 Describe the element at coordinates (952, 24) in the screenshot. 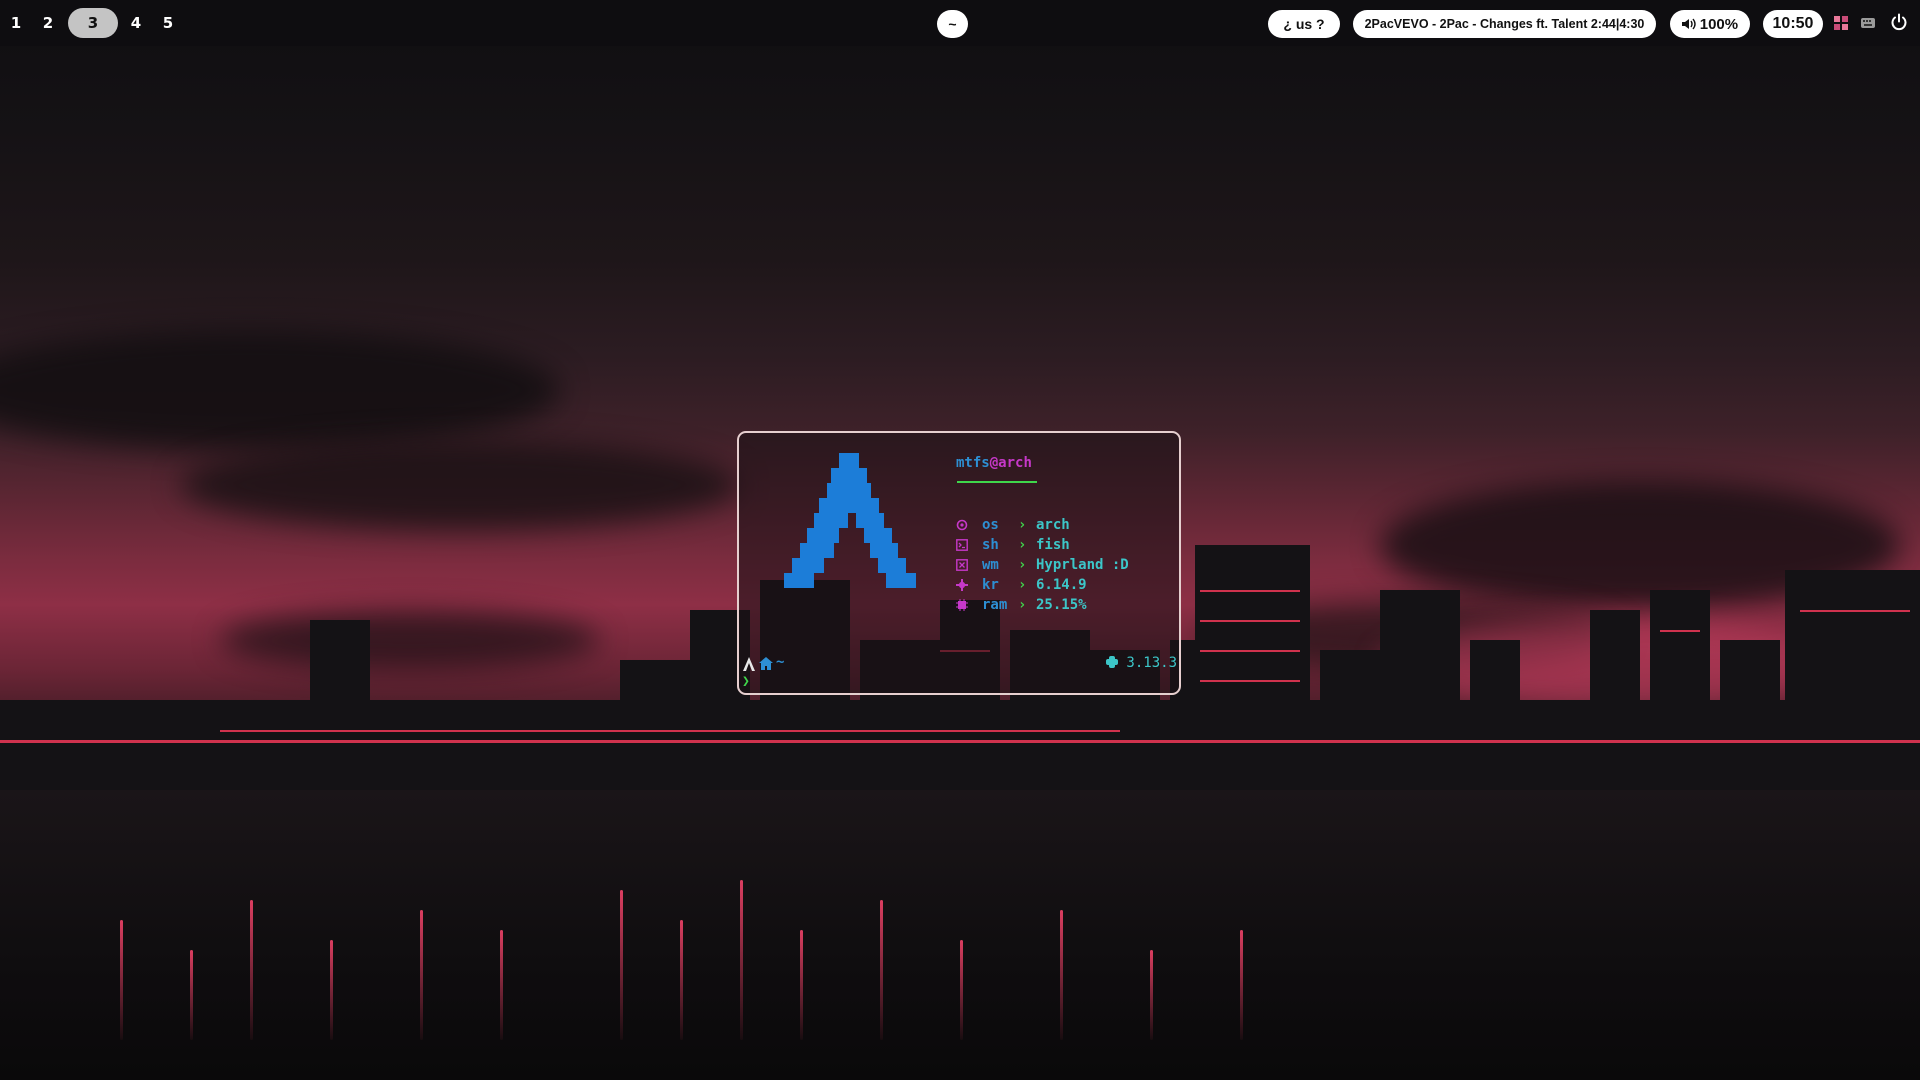

I see `home-launcher-button: ~` at that location.